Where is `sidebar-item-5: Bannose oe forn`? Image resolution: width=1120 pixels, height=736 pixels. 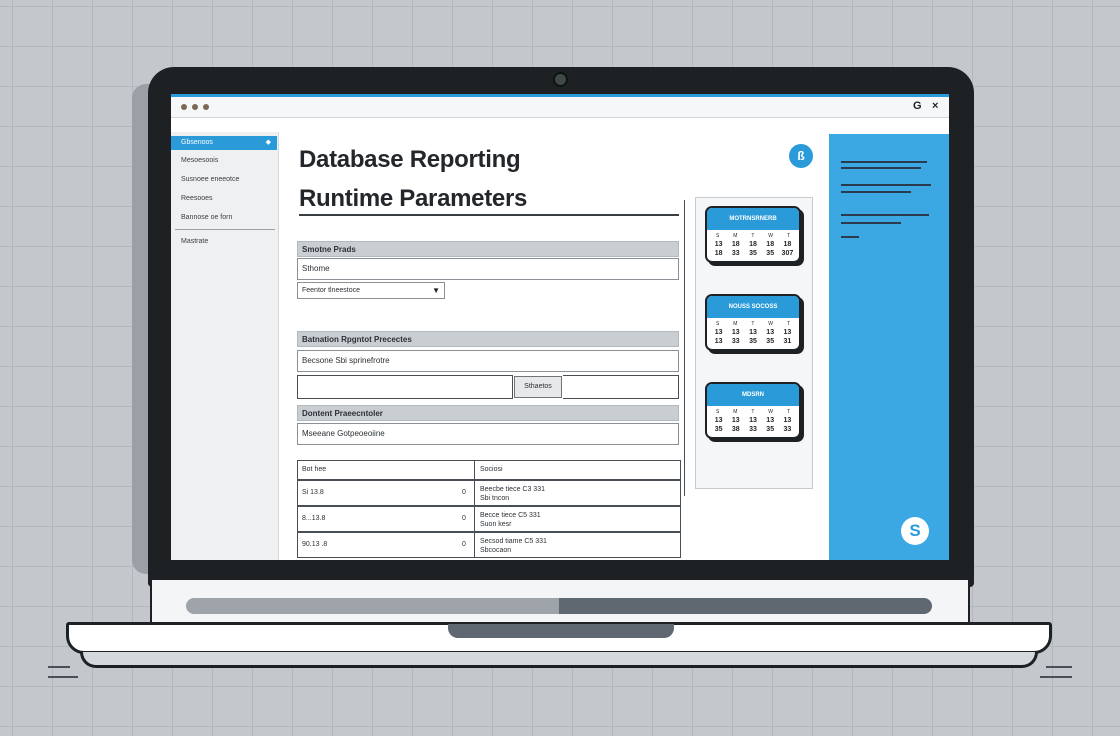
sidebar-item-5: Bannose oe forn is located at coordinates (224, 218).